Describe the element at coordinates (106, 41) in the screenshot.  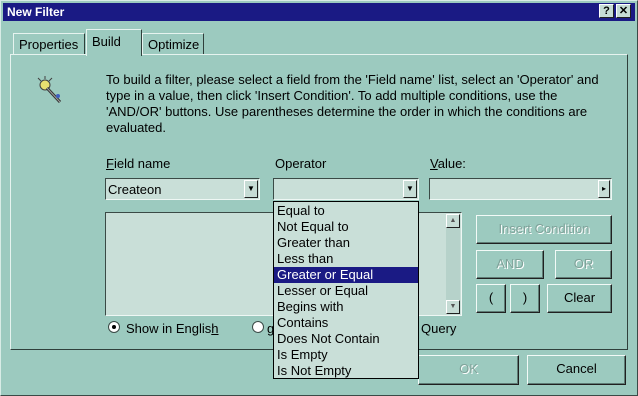
I see `tab-build-label: Build` at that location.